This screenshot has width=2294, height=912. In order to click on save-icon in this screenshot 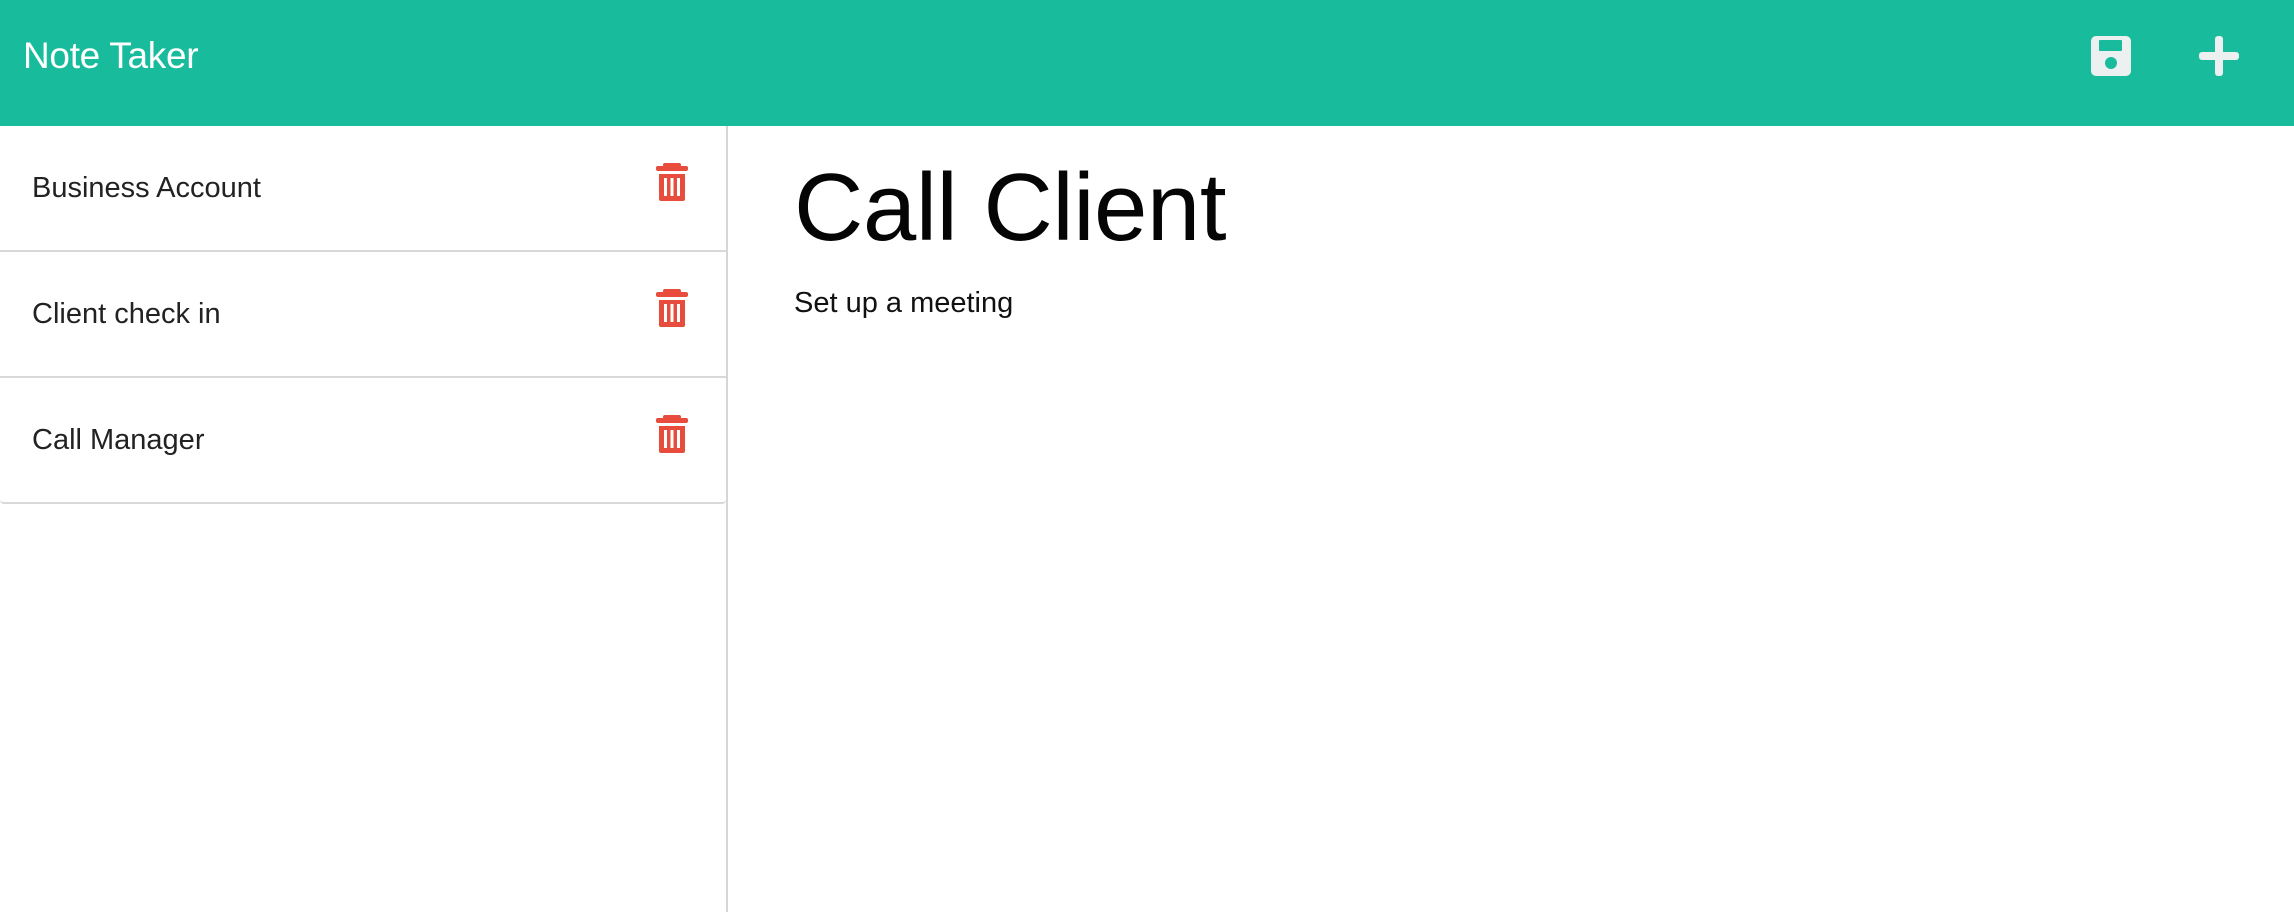, I will do `click(2111, 56)`.